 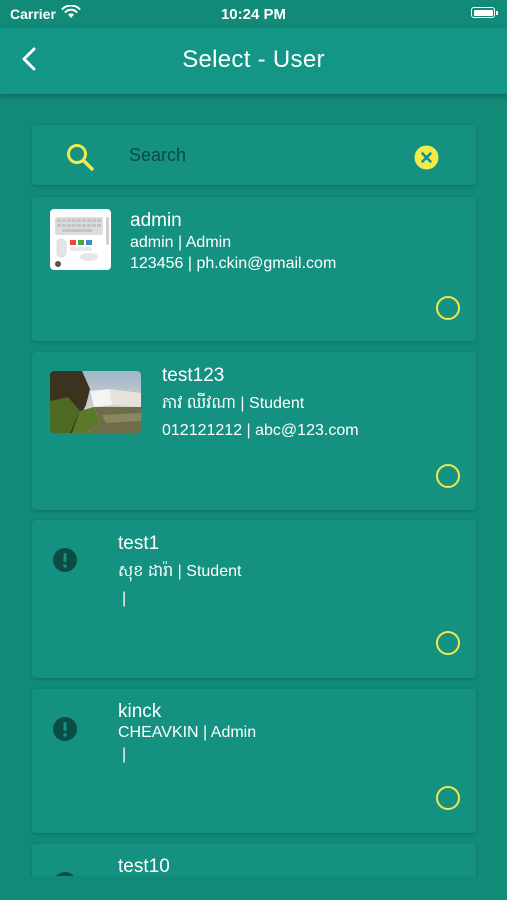 I want to click on user-contact: 123456 | ph.ckin@gmail.com, so click(x=233, y=263).